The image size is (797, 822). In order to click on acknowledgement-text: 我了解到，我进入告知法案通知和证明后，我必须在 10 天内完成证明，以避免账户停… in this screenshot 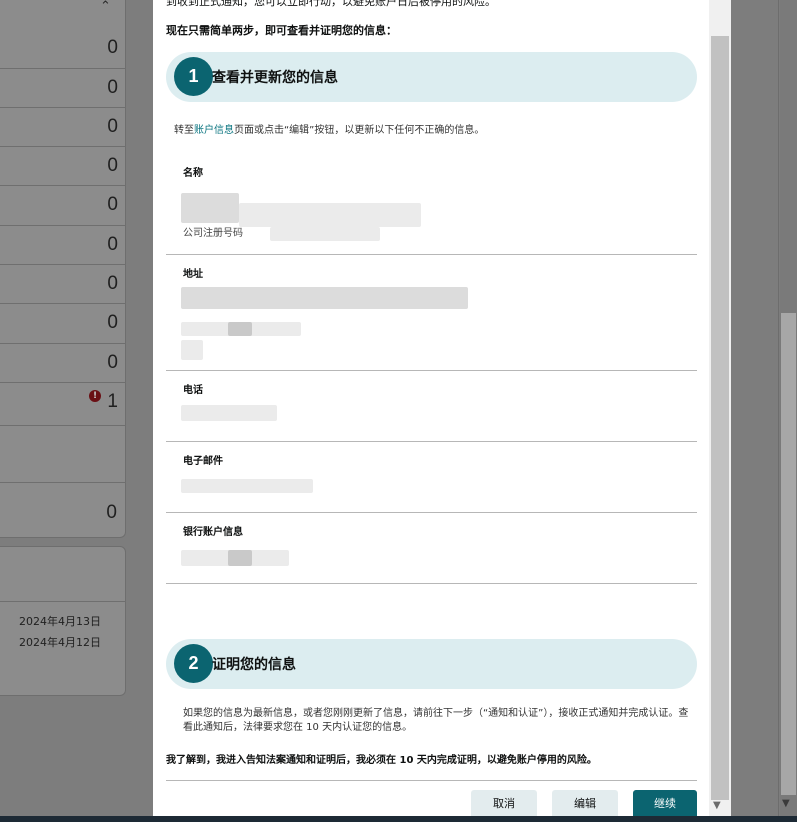, I will do `click(381, 760)`.